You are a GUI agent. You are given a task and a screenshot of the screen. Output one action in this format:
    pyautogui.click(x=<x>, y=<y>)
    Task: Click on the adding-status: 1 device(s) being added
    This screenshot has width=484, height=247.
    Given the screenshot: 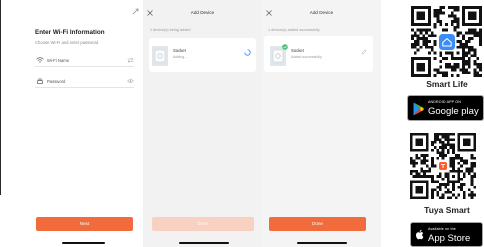 What is the action you would take?
    pyautogui.click(x=170, y=30)
    